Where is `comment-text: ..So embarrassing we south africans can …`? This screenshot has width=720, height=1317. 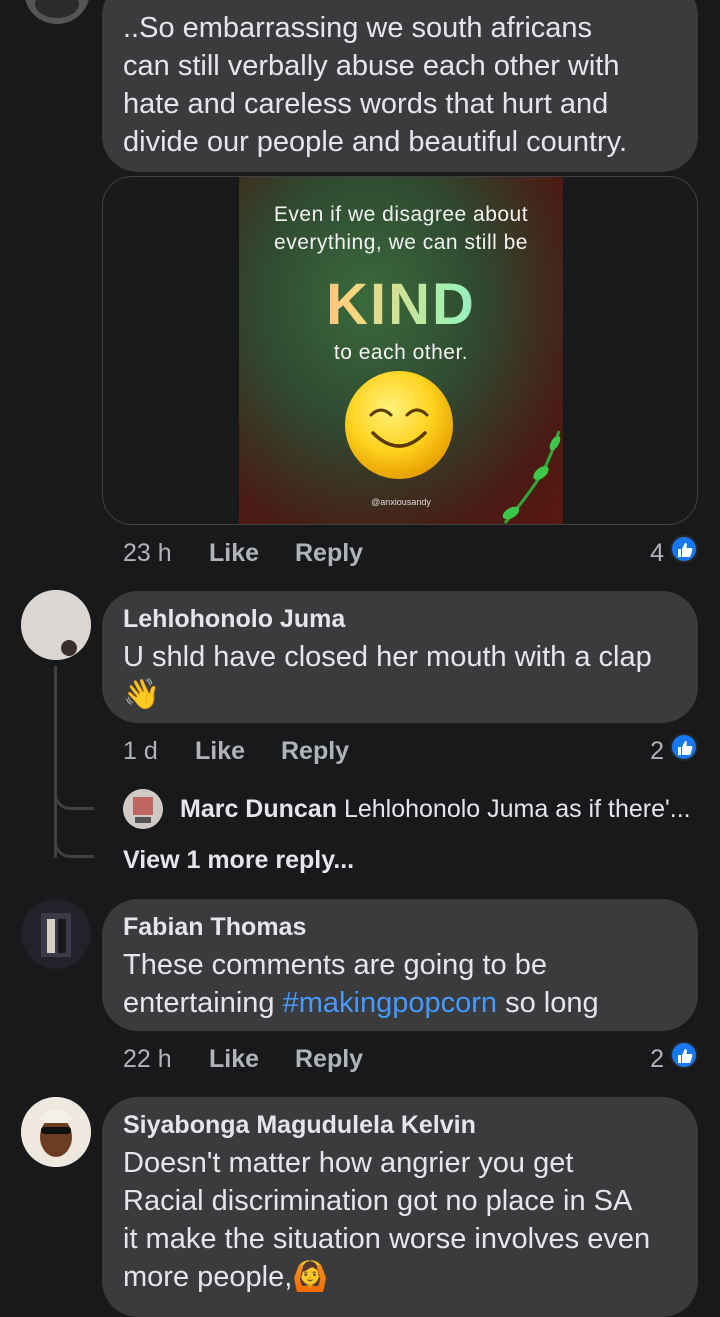 comment-text: ..So embarrassing we south africans can … is located at coordinates (375, 85).